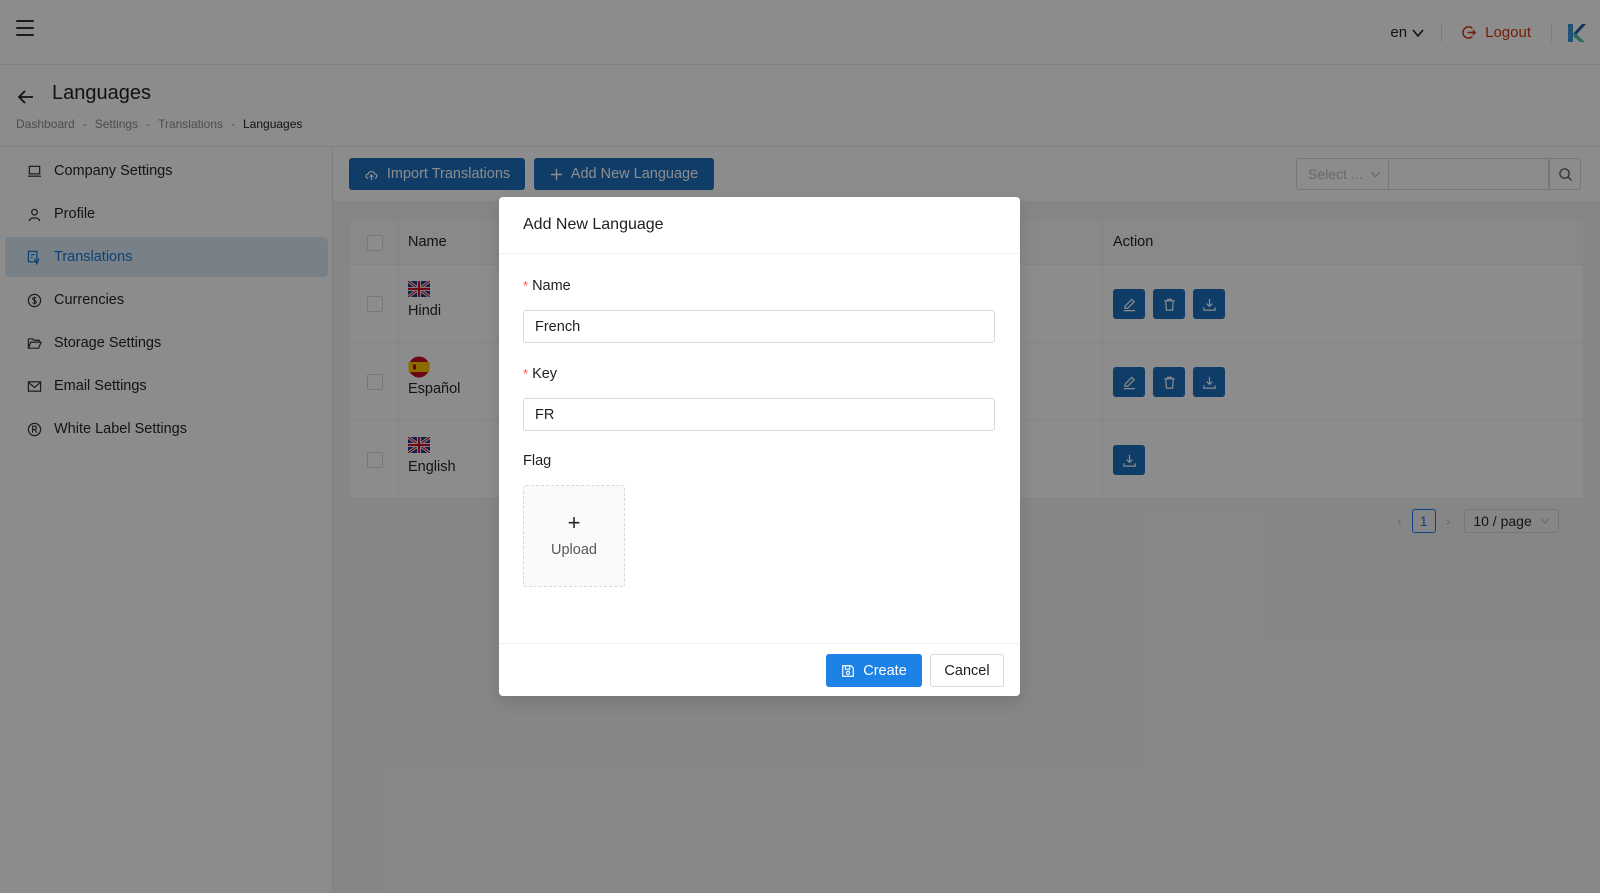  What do you see at coordinates (574, 536) in the screenshot?
I see `flag-upload-button: + Upload` at bounding box center [574, 536].